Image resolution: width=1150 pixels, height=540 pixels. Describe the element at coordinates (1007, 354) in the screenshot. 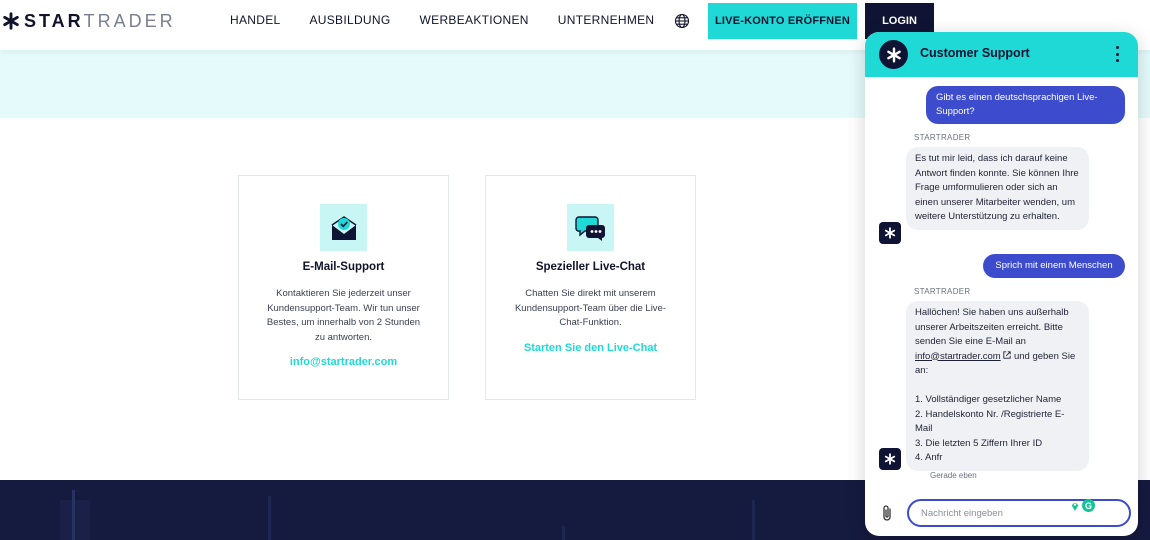

I see `external-link-icon` at that location.